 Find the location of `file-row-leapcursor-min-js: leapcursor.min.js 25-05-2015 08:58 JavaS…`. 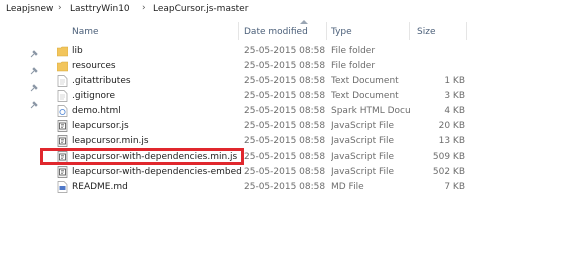

file-row-leapcursor-min-js: leapcursor.min.js 25-05-2015 08:58 JavaS… is located at coordinates (284, 141).